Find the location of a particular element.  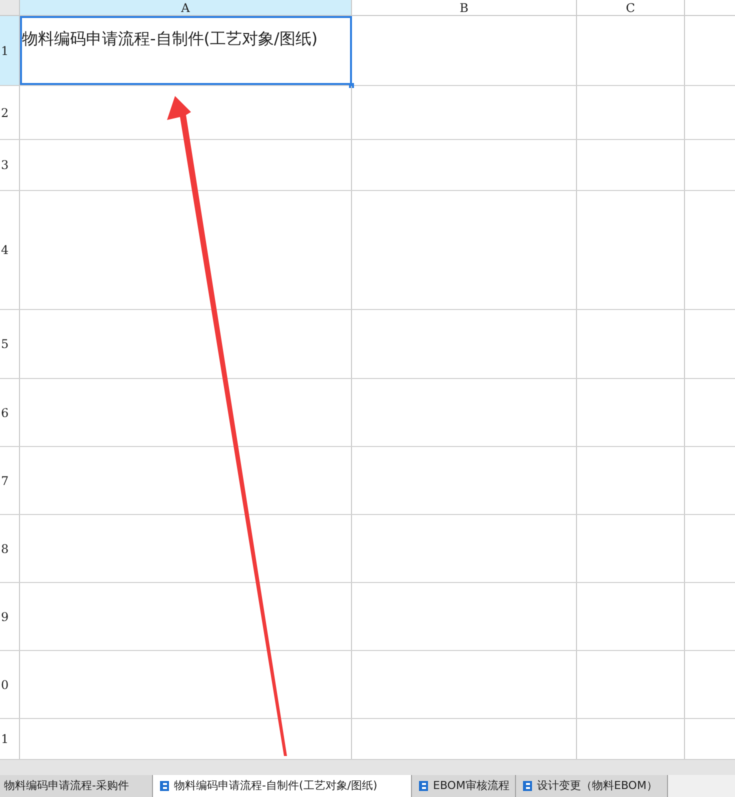

row-number: 4 is located at coordinates (5, 250).